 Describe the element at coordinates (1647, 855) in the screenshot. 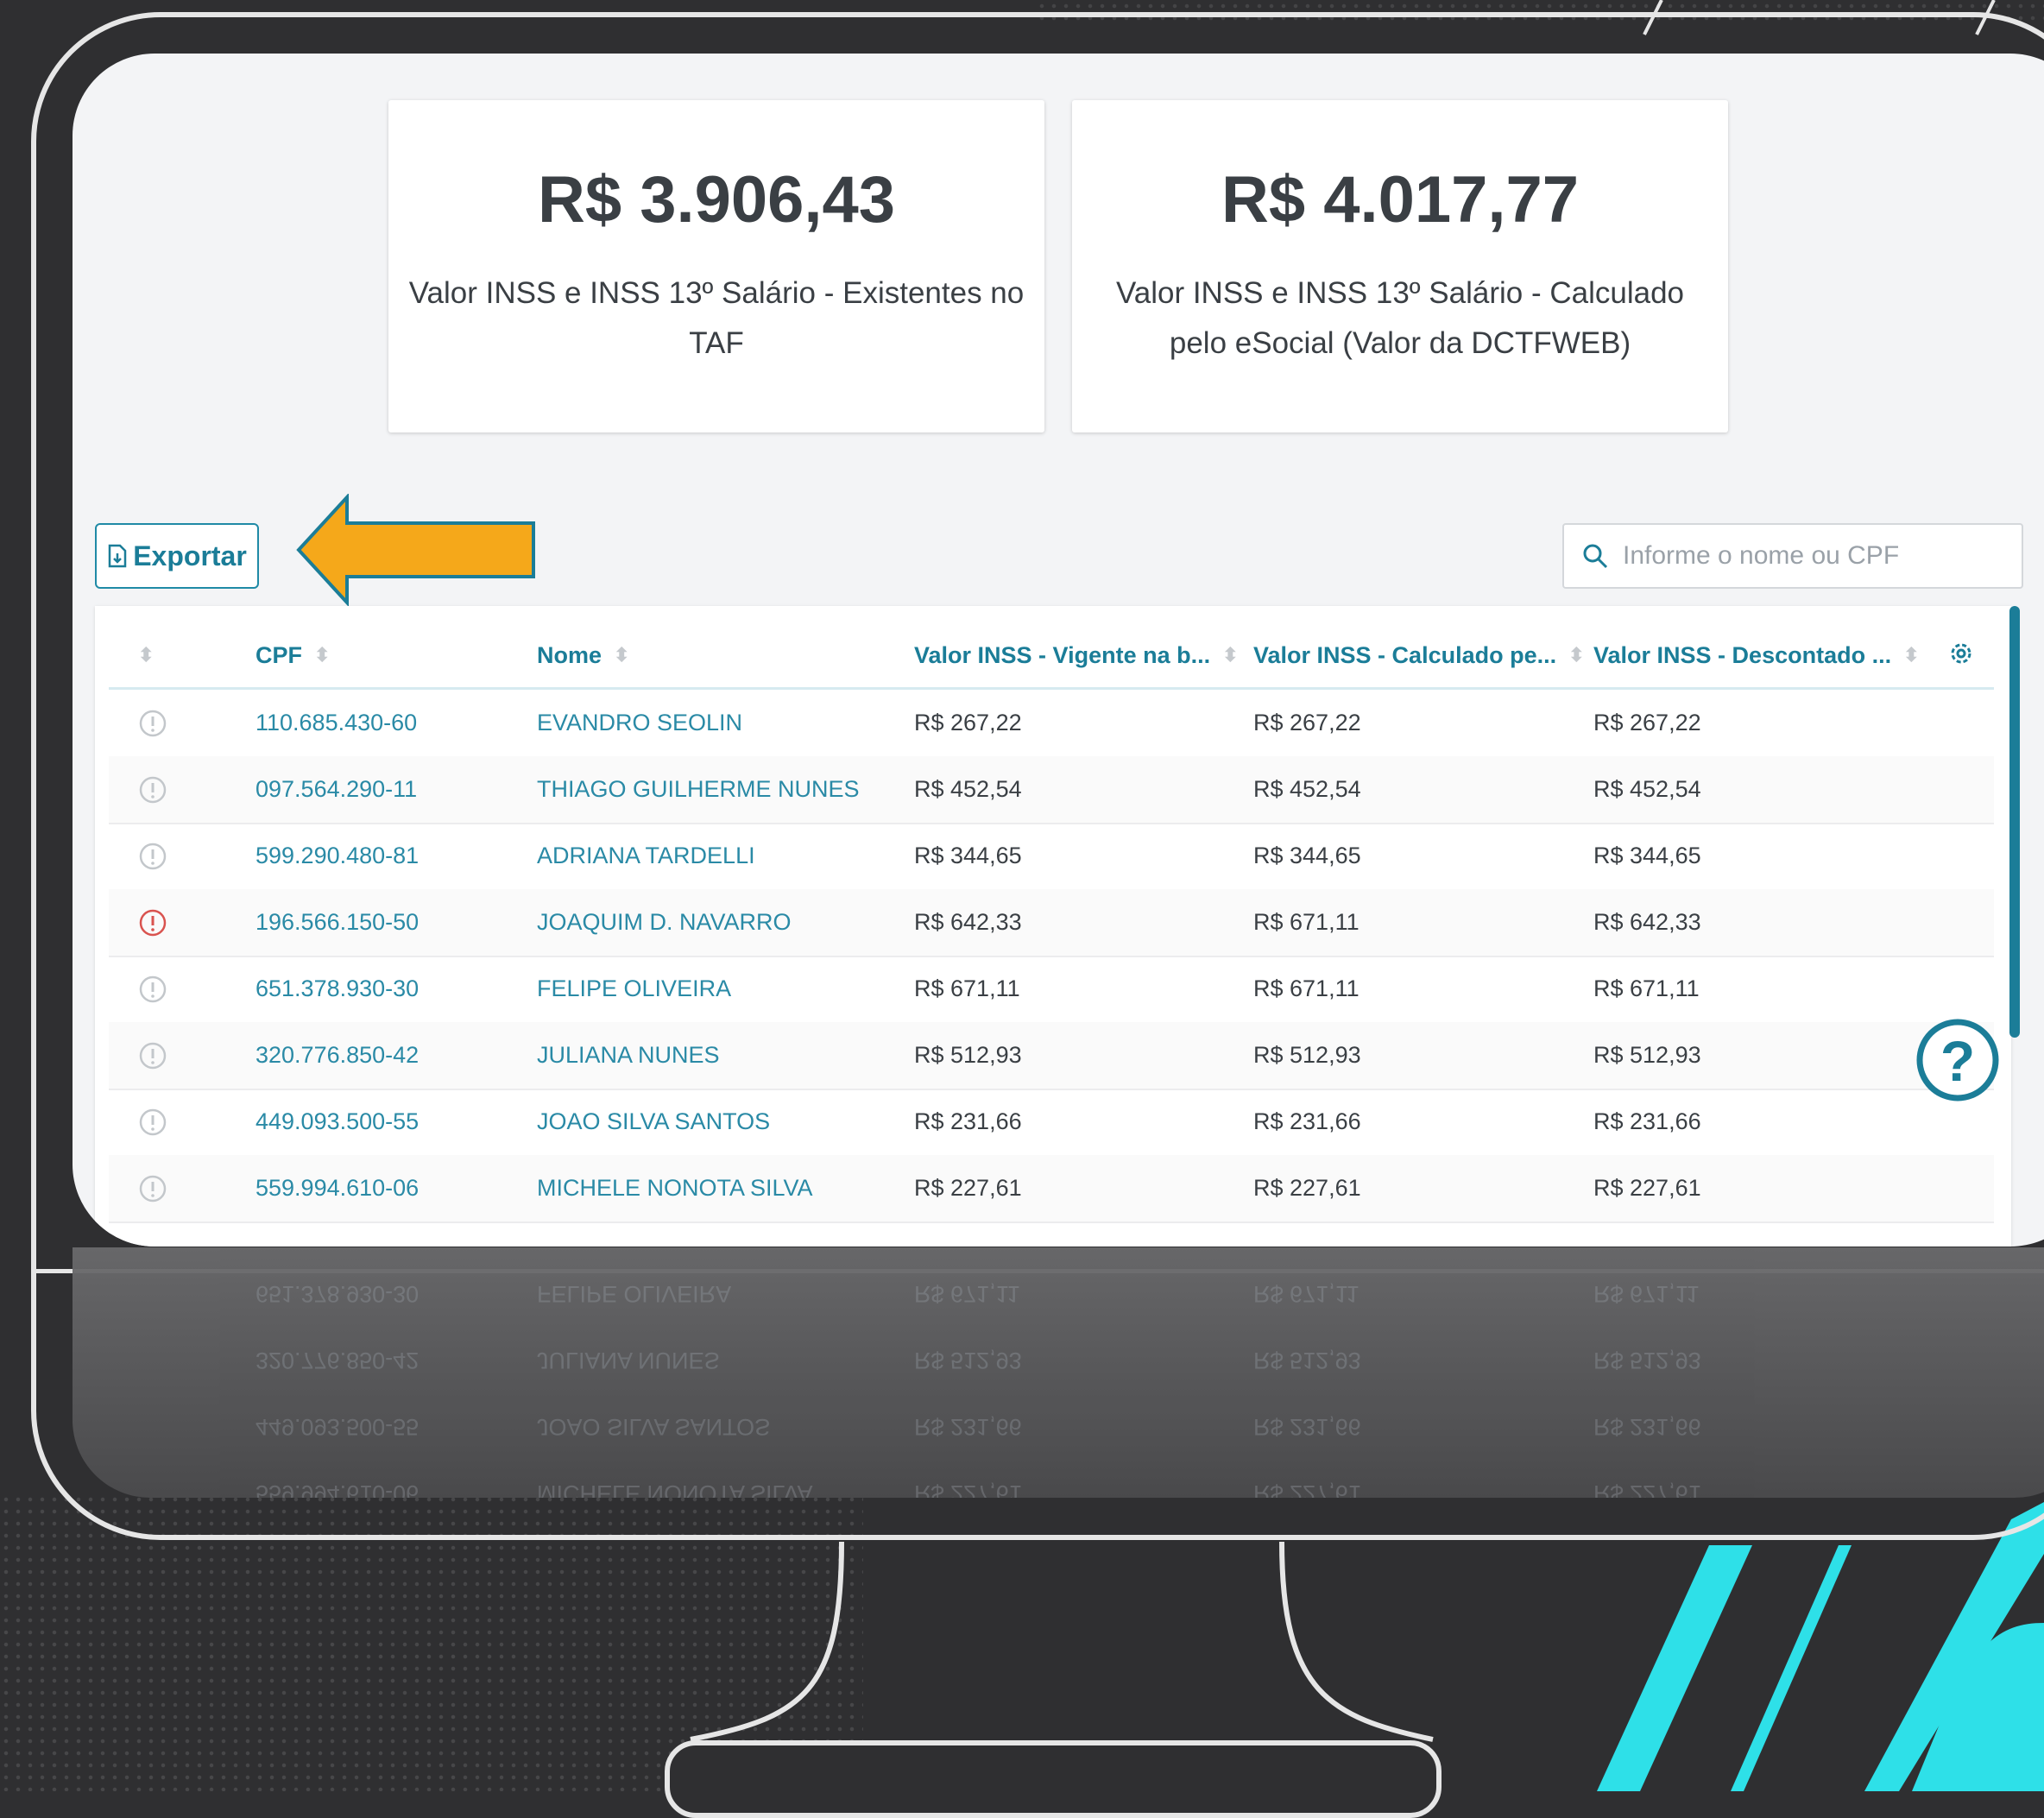

I see `cell-valor-descontado: R$ 344,65` at that location.